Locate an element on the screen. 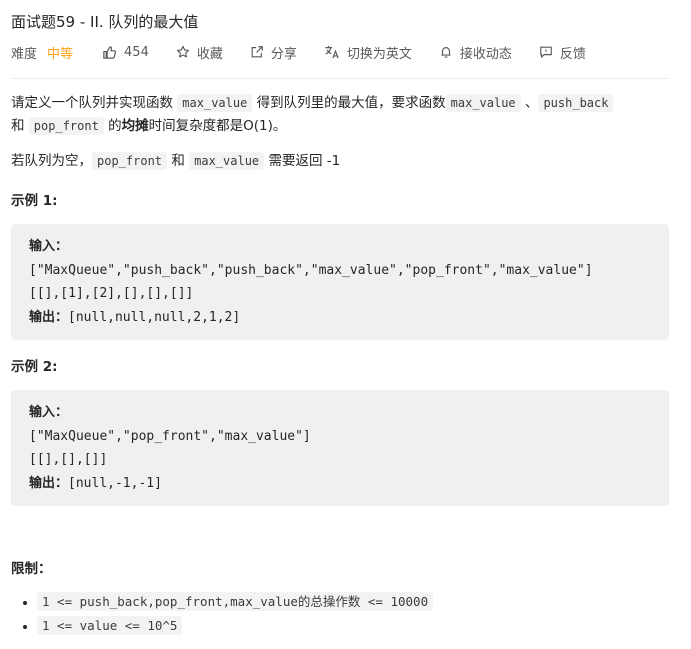  feedback-icon is located at coordinates (546, 52).